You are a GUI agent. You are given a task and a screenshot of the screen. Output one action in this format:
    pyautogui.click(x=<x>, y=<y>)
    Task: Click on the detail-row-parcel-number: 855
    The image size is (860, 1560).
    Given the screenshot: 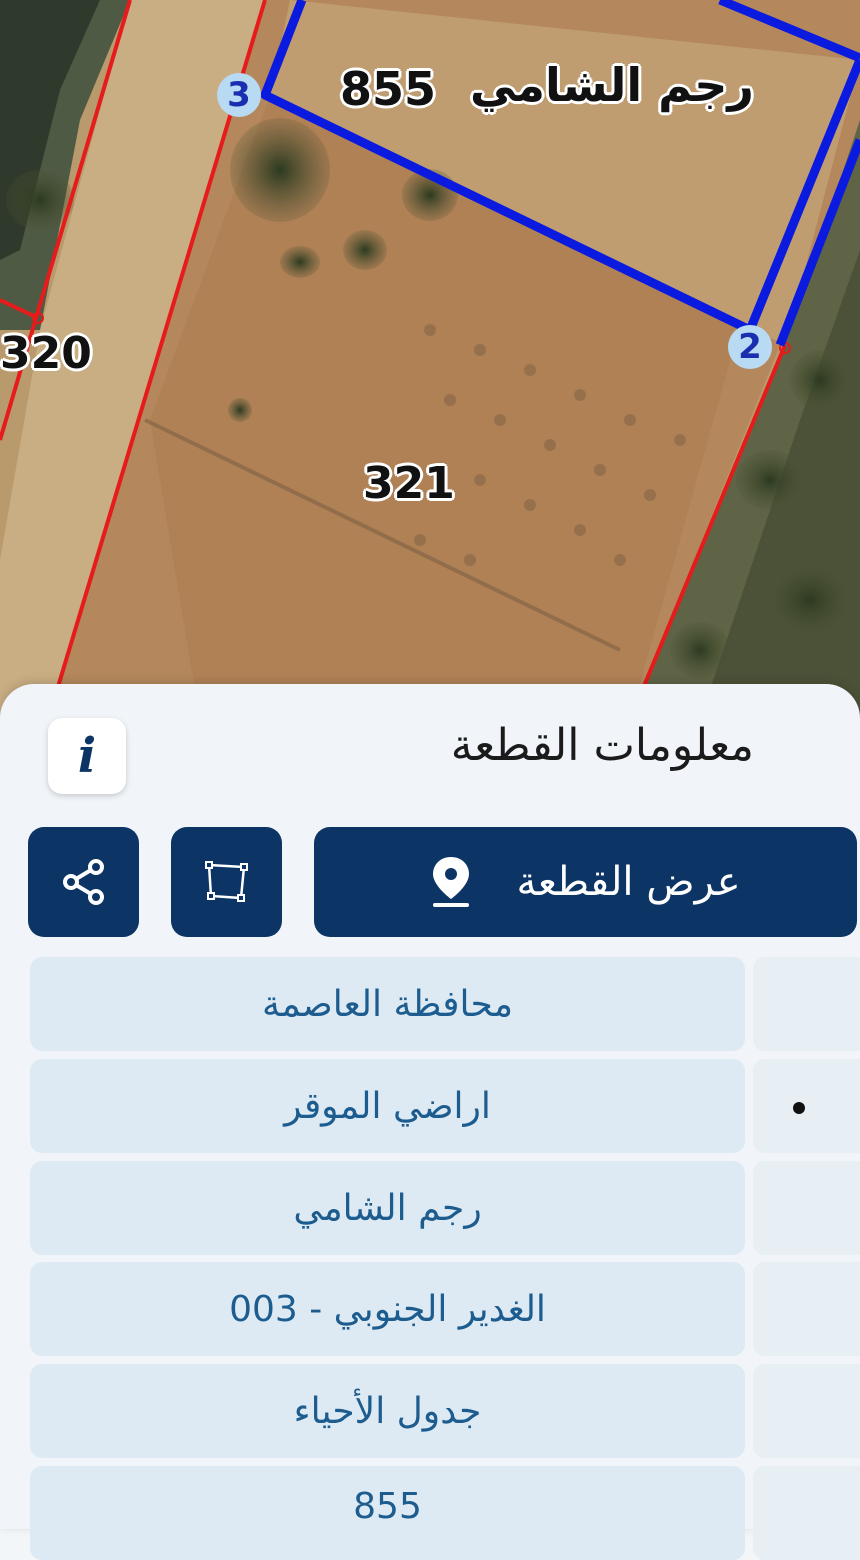 What is the action you would take?
    pyautogui.click(x=445, y=1513)
    